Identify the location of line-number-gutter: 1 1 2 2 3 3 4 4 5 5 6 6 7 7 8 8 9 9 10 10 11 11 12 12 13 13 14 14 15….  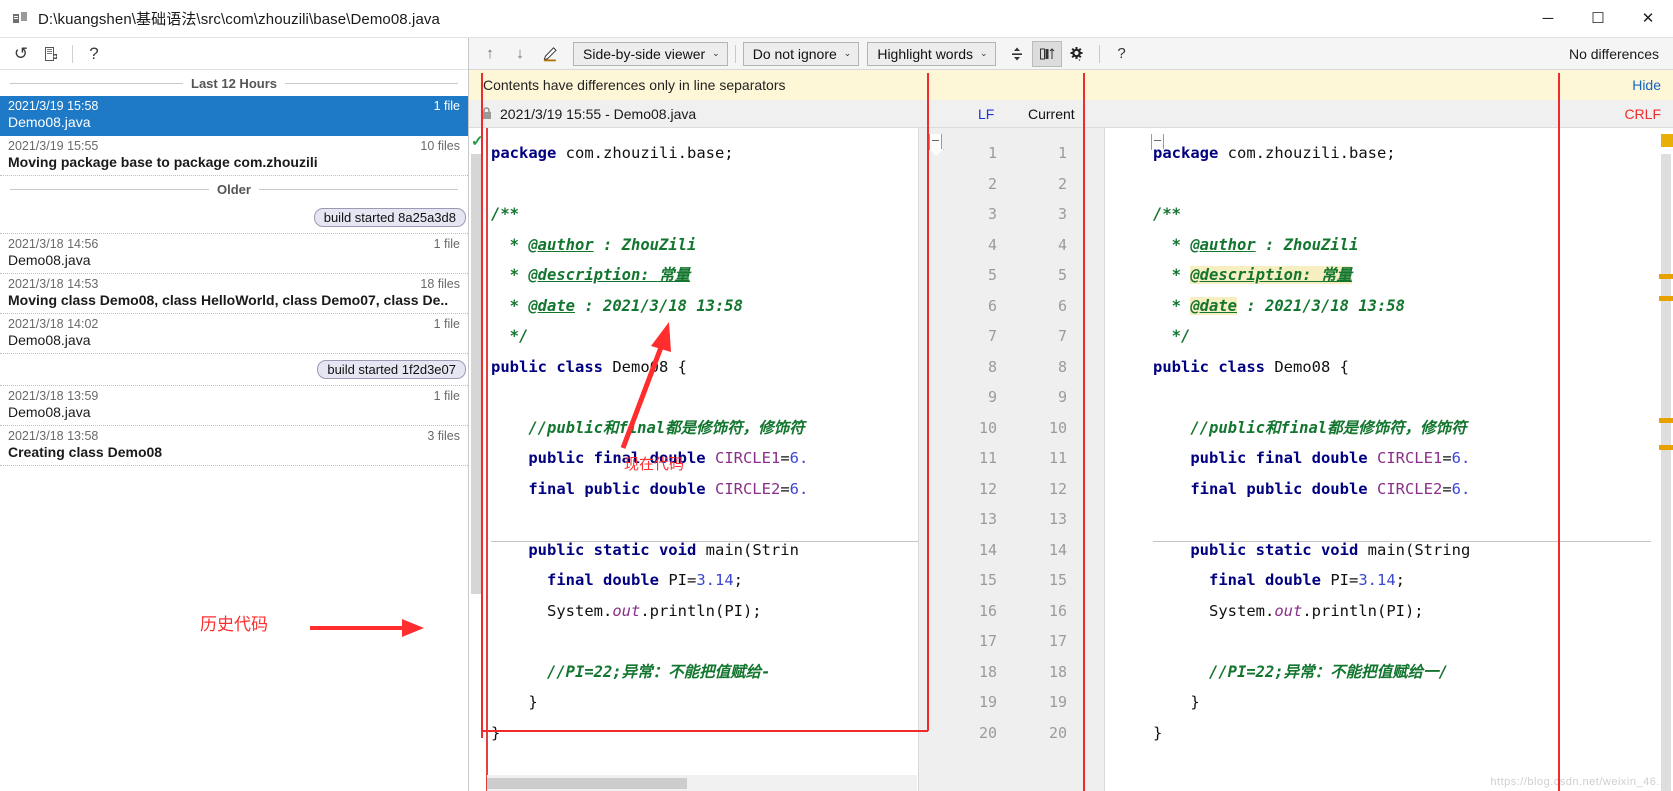
(1011, 459).